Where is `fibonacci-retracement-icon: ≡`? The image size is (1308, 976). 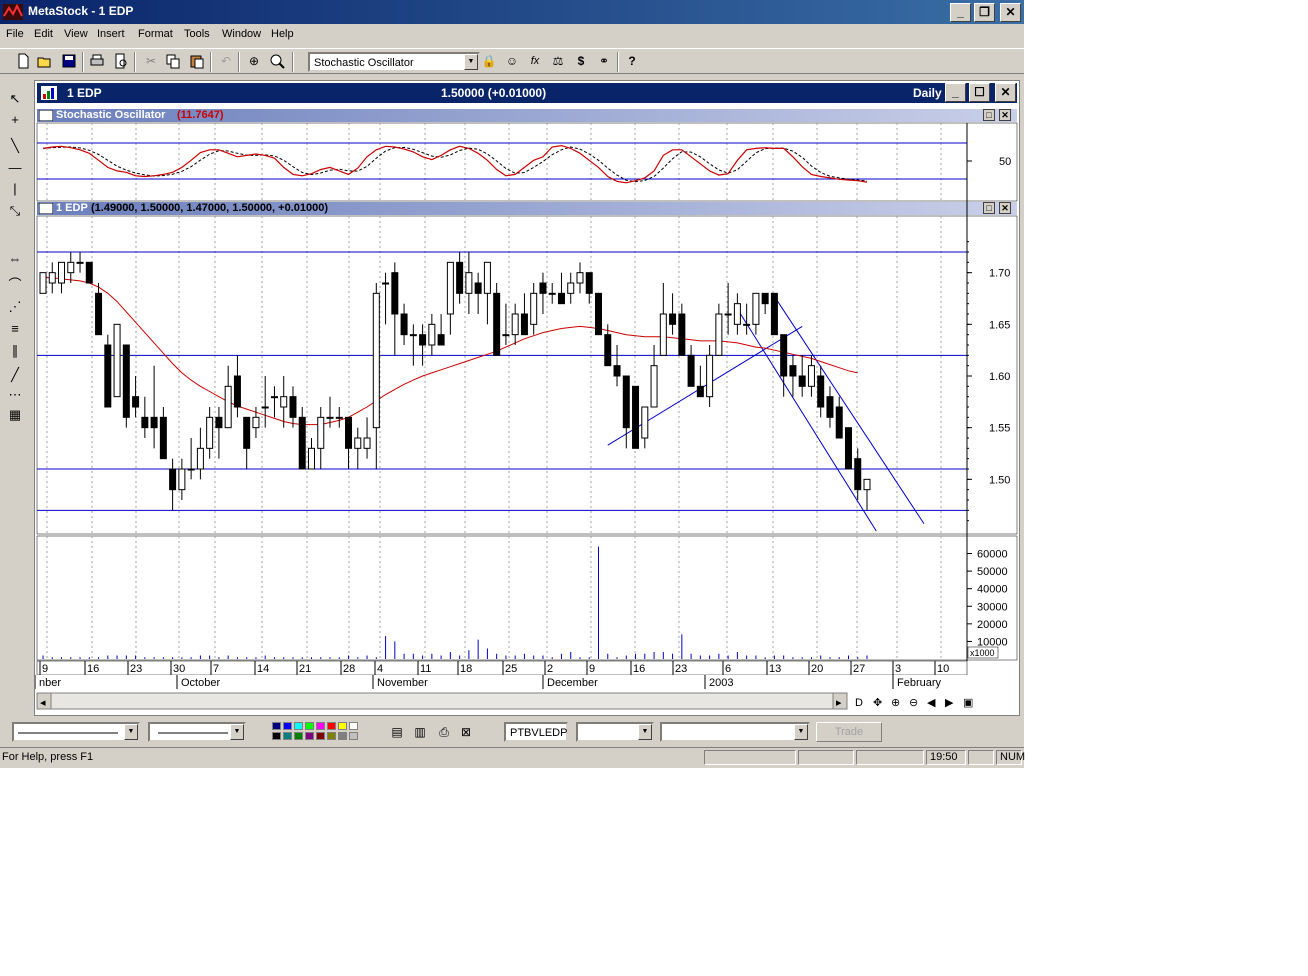
fibonacci-retracement-icon: ≡ is located at coordinates (15, 329).